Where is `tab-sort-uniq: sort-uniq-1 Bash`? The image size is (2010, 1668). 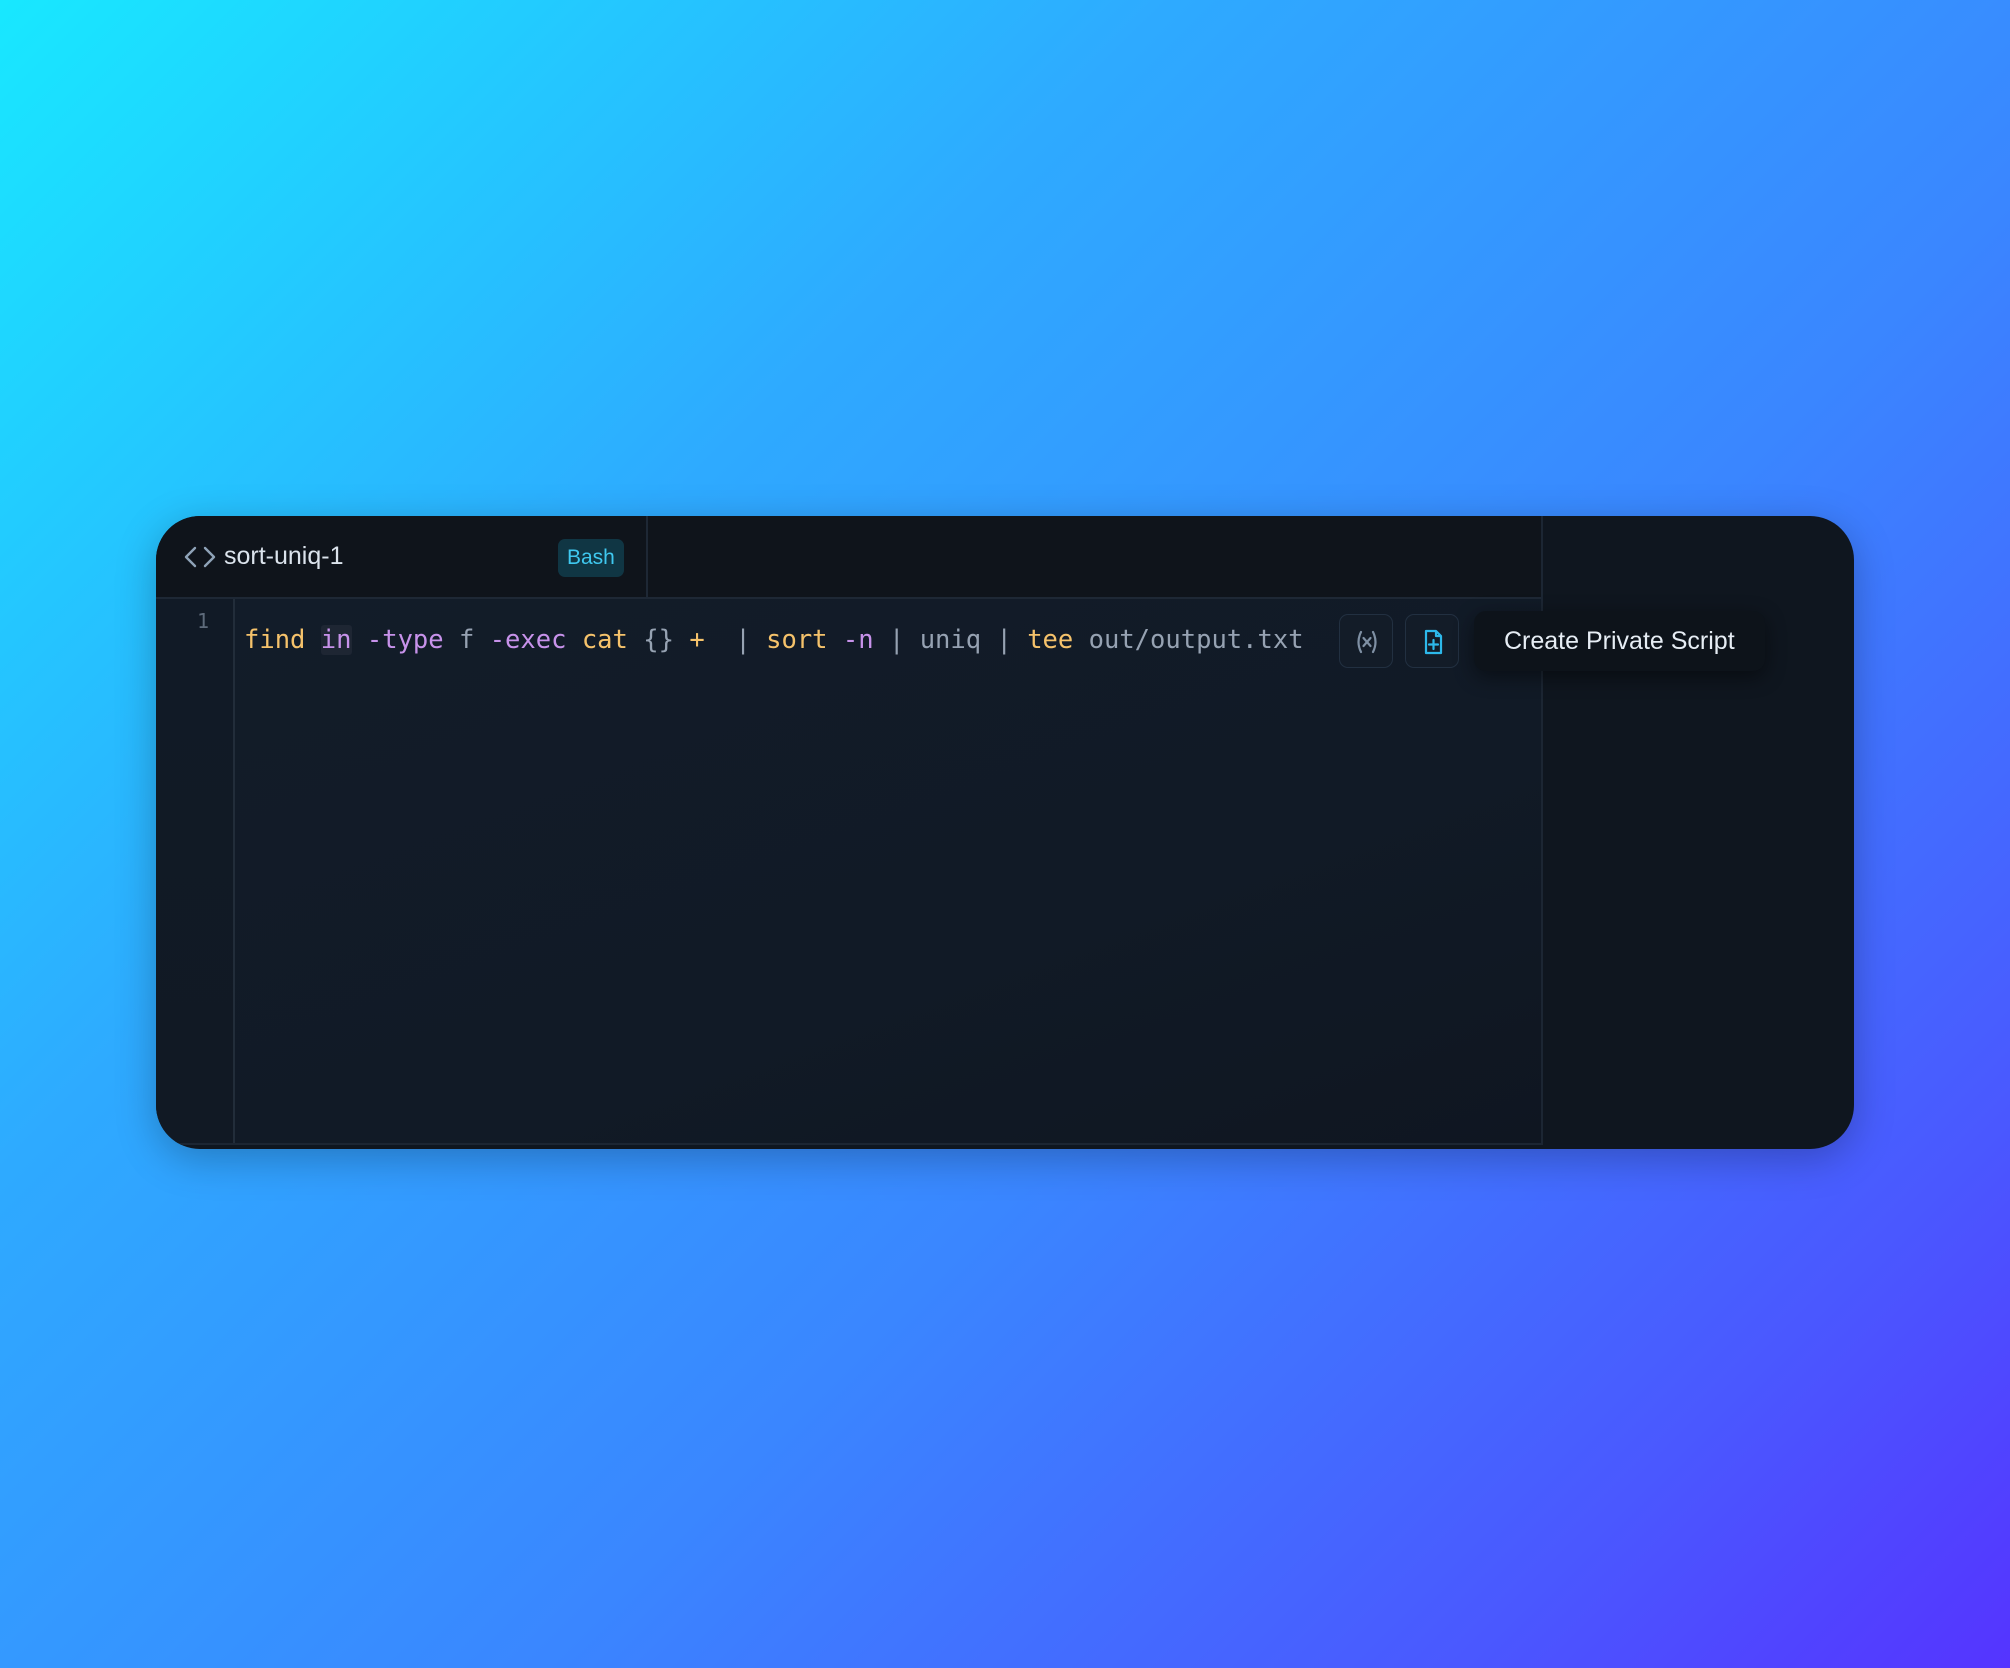
tab-sort-uniq: sort-uniq-1 Bash is located at coordinates (402, 556).